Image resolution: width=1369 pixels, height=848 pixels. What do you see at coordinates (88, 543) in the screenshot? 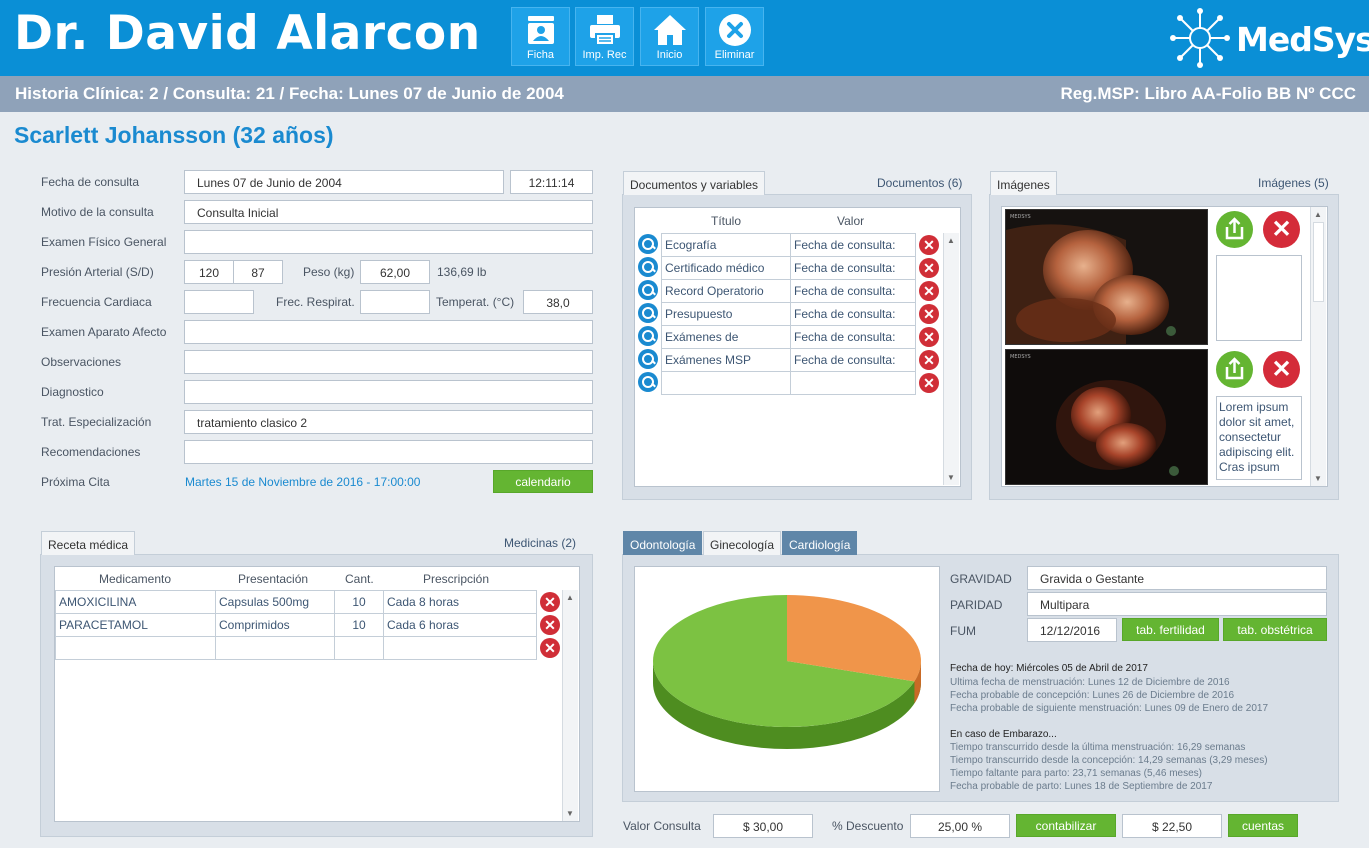
I see `tab-receta: Receta médica` at bounding box center [88, 543].